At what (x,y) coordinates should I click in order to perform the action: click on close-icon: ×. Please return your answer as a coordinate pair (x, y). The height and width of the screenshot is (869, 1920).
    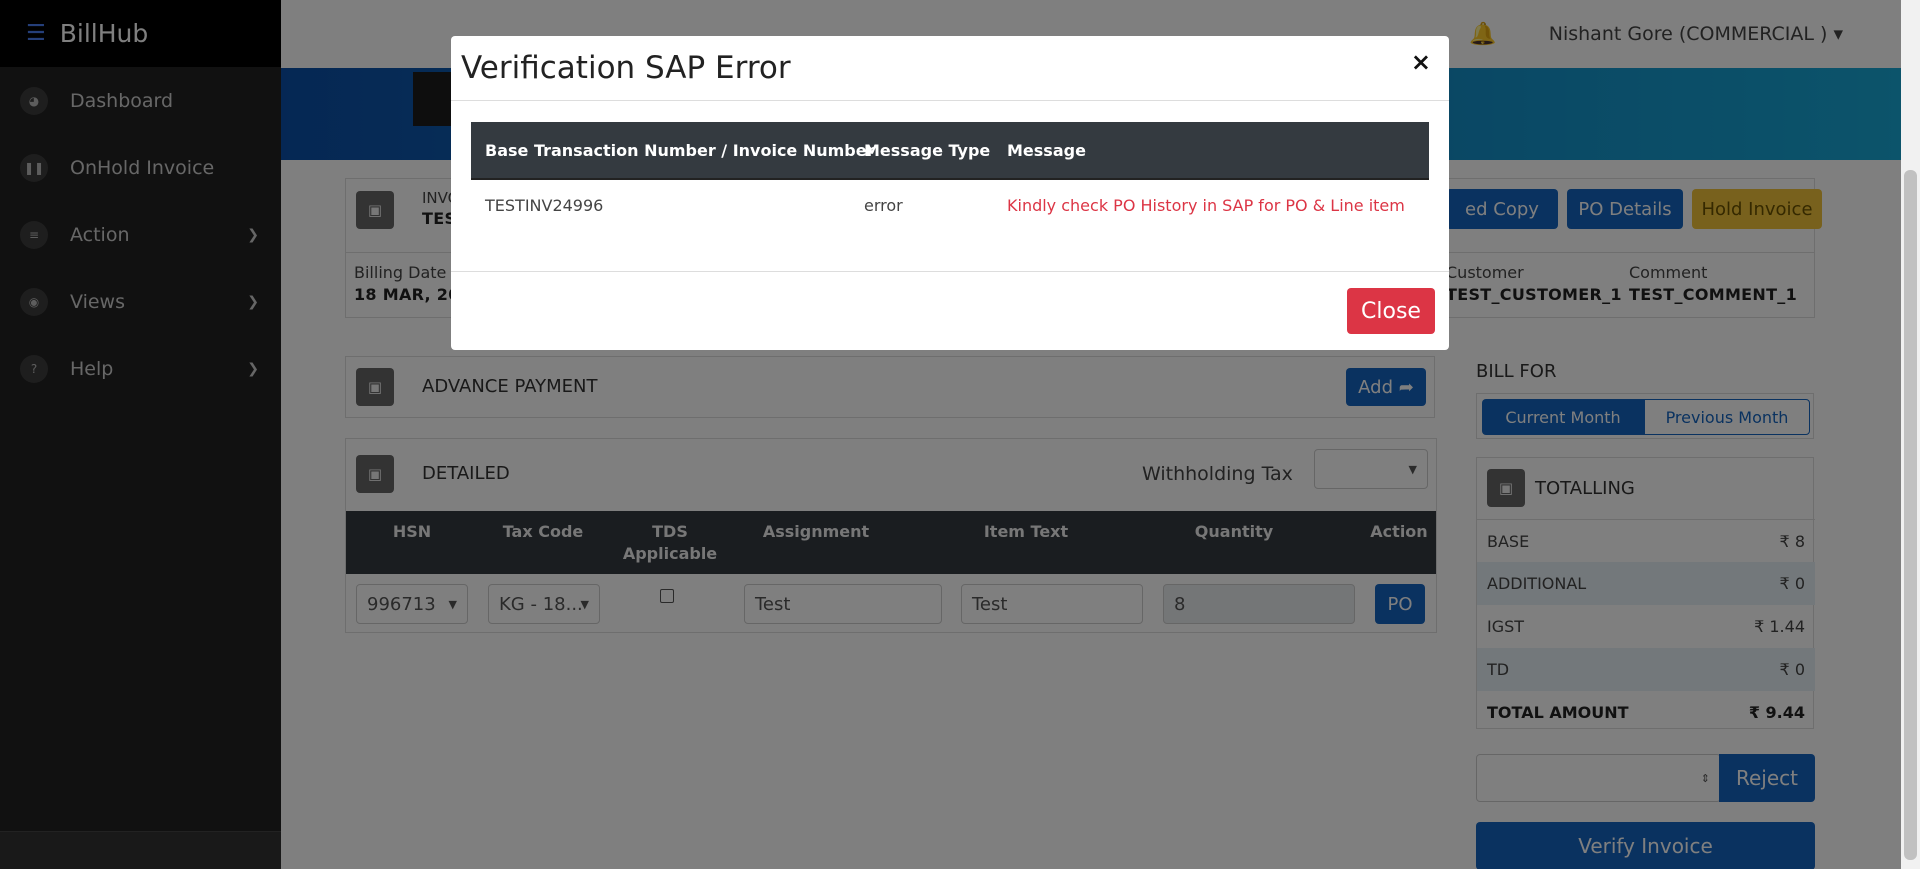
    Looking at the image, I should click on (1421, 62).